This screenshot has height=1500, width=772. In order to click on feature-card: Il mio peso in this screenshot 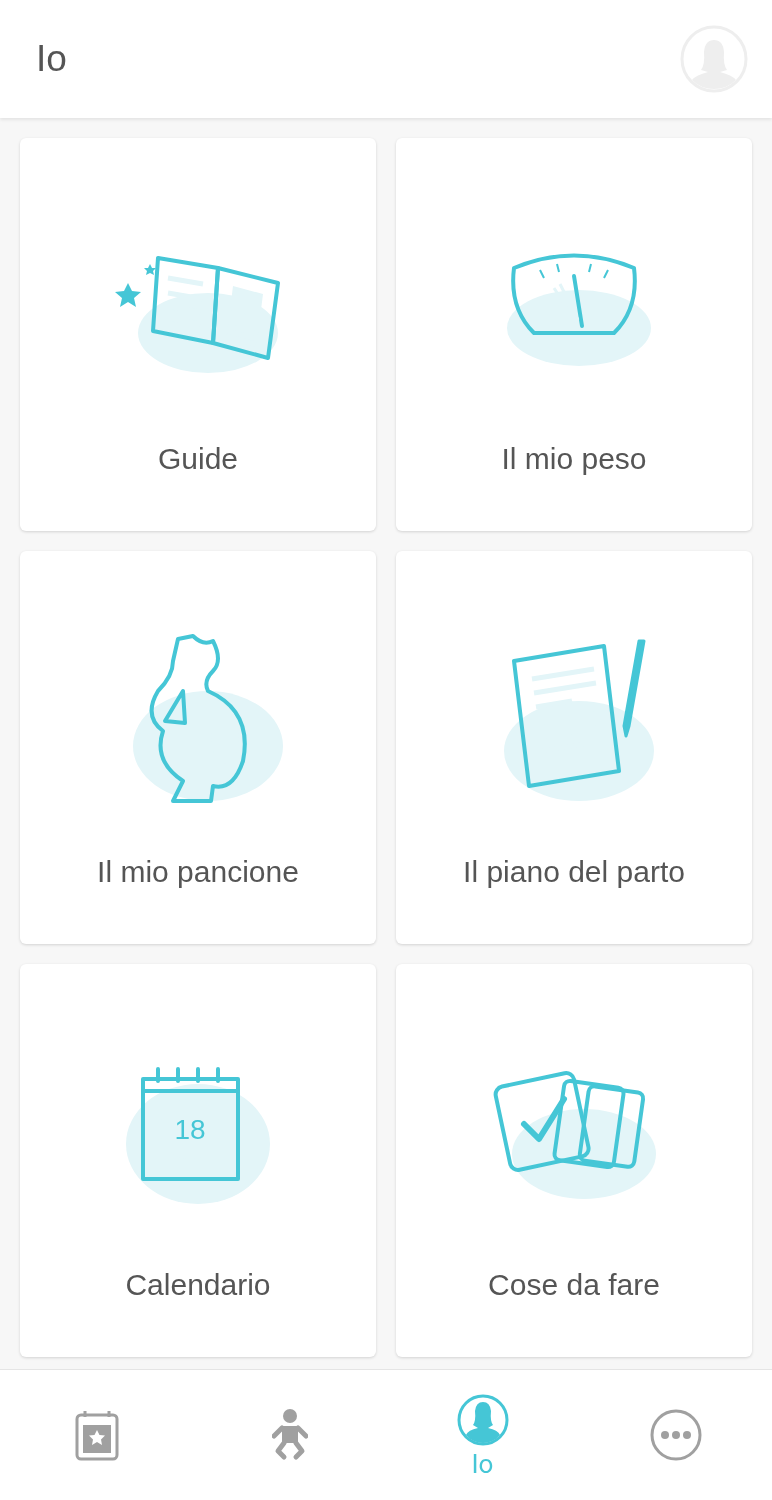, I will do `click(574, 334)`.